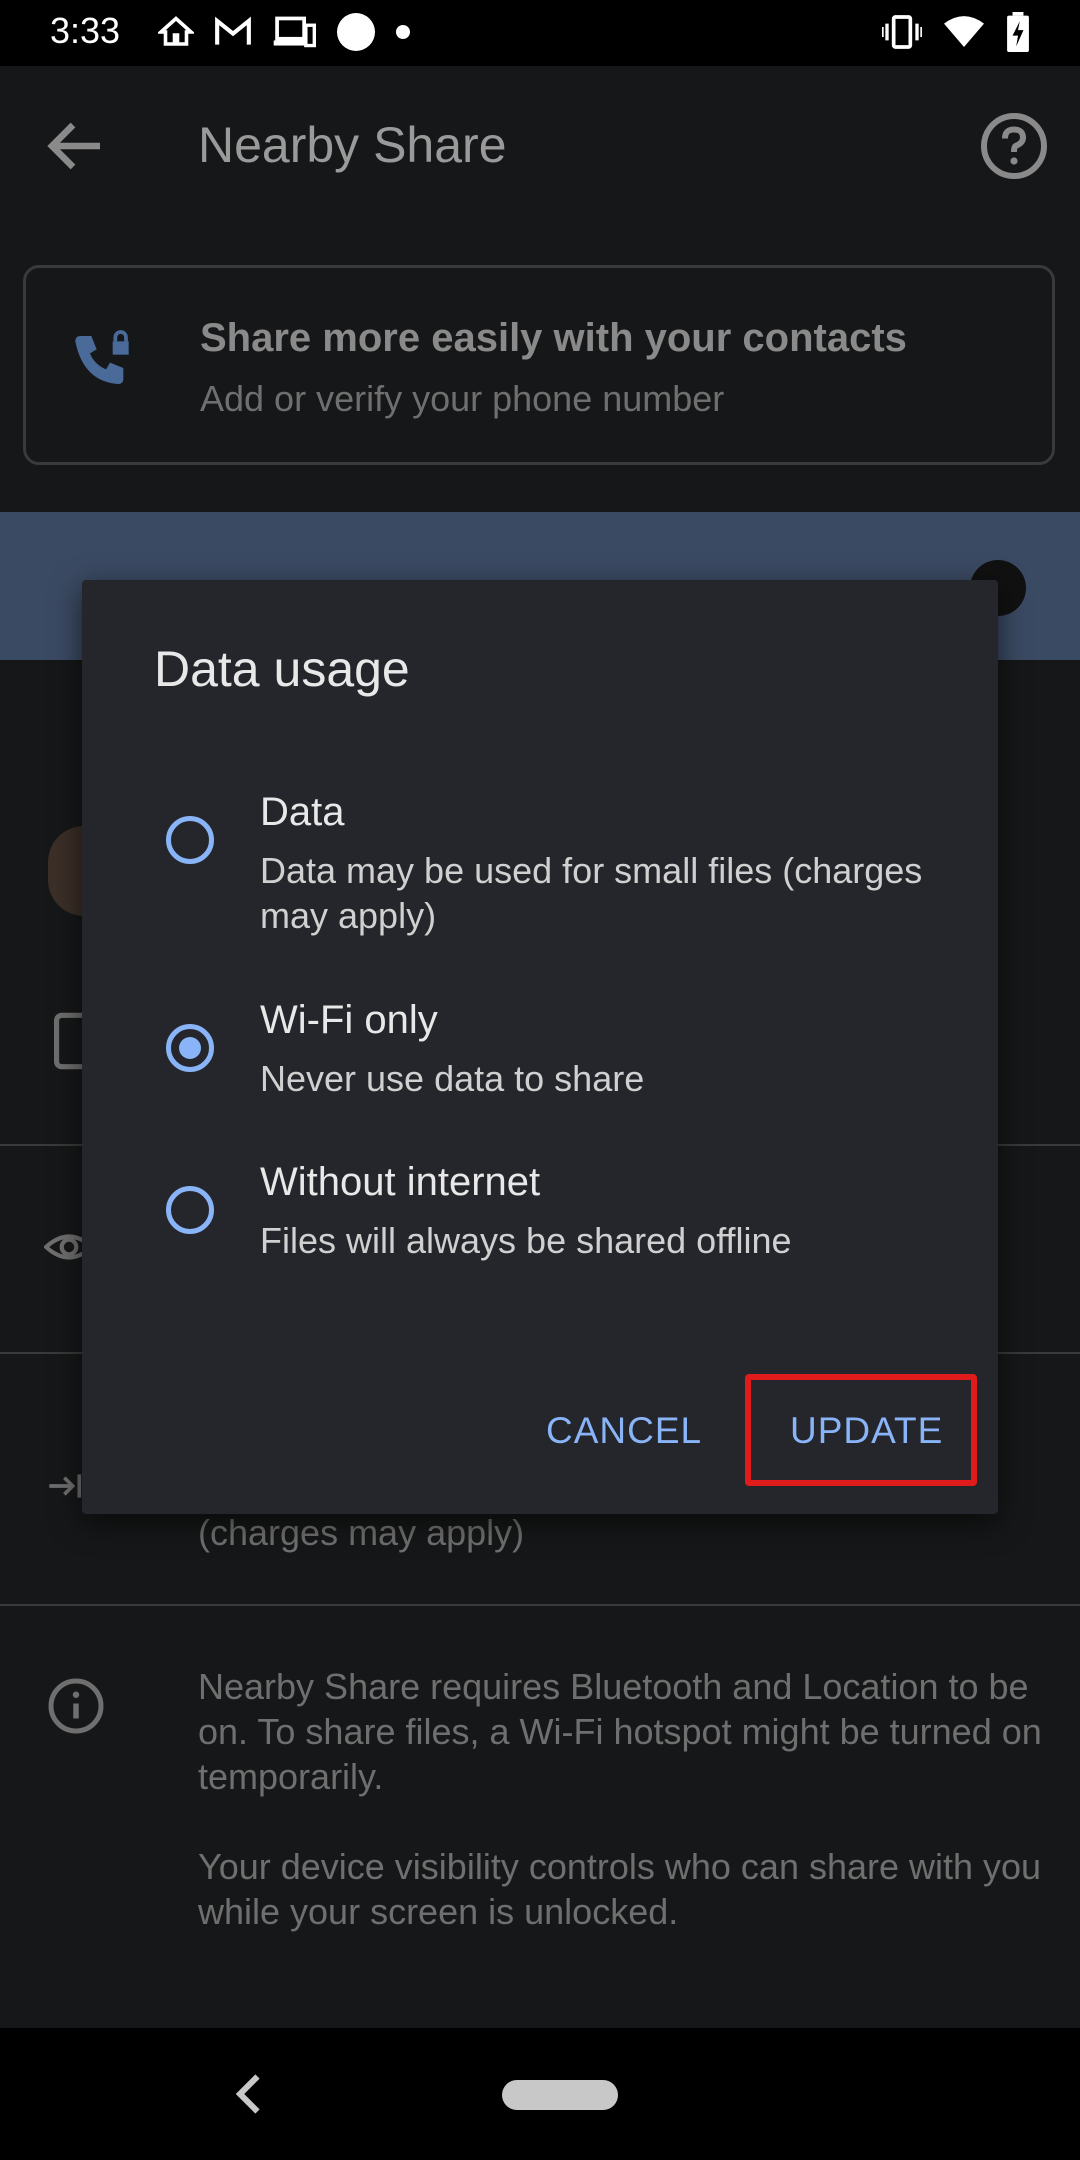 Image resolution: width=1080 pixels, height=2160 pixels. What do you see at coordinates (553, 338) in the screenshot?
I see `card-title: Share more easily with your contacts` at bounding box center [553, 338].